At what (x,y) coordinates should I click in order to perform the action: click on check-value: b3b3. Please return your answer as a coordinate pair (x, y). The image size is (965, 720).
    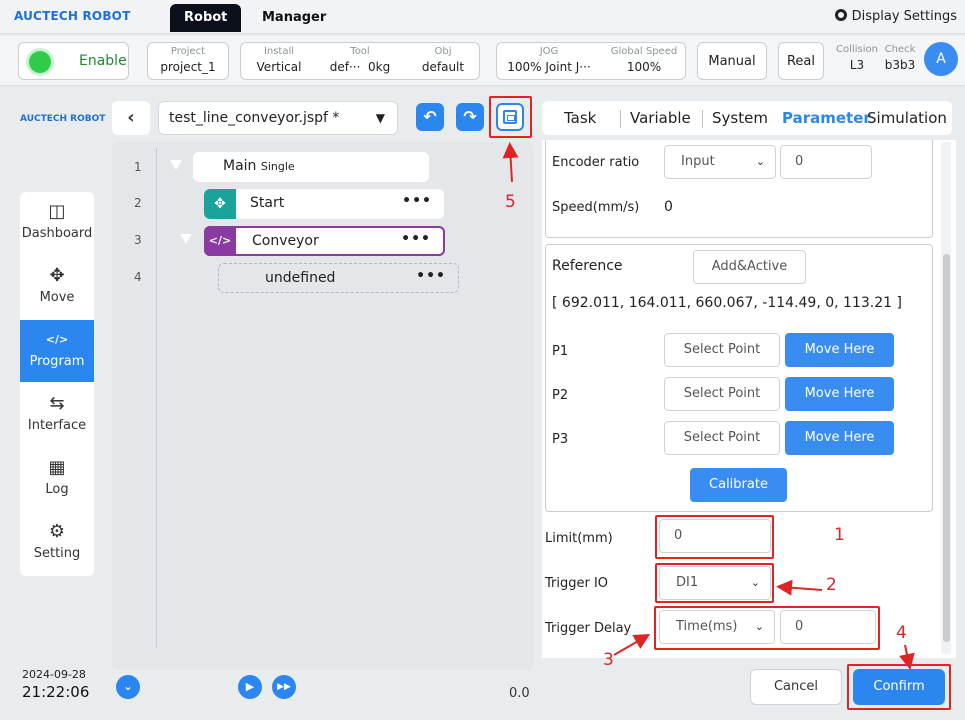
    Looking at the image, I should click on (900, 65).